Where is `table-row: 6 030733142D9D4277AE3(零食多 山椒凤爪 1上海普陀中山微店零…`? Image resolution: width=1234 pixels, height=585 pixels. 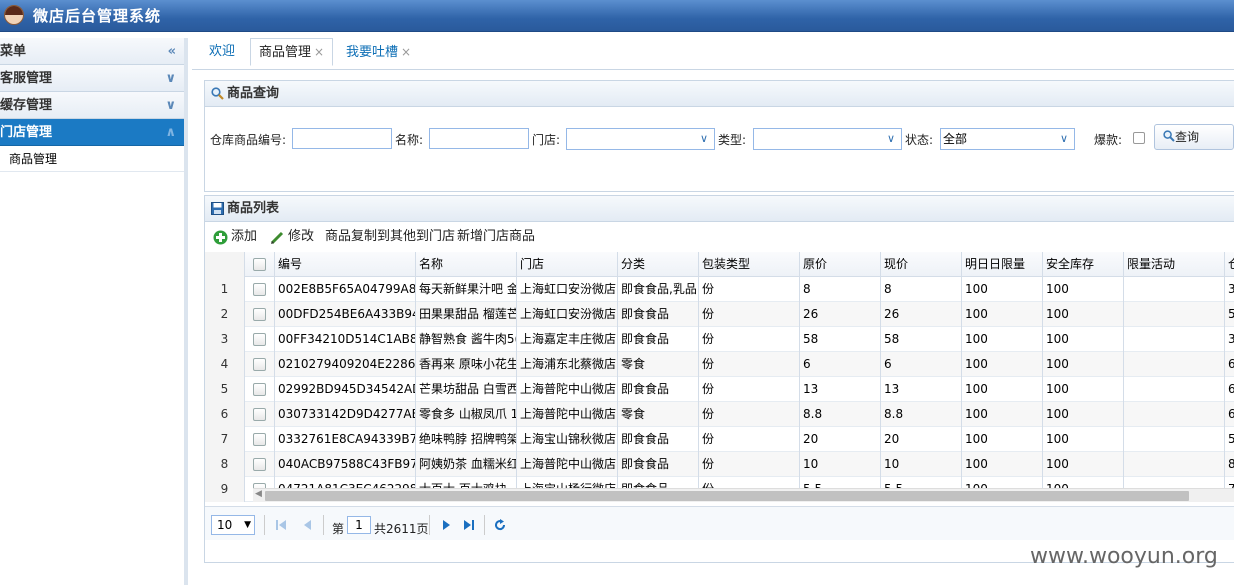 table-row: 6 030733142D9D4277AE3(零食多 山椒凤爪 1上海普陀中山微店零… is located at coordinates (719, 414).